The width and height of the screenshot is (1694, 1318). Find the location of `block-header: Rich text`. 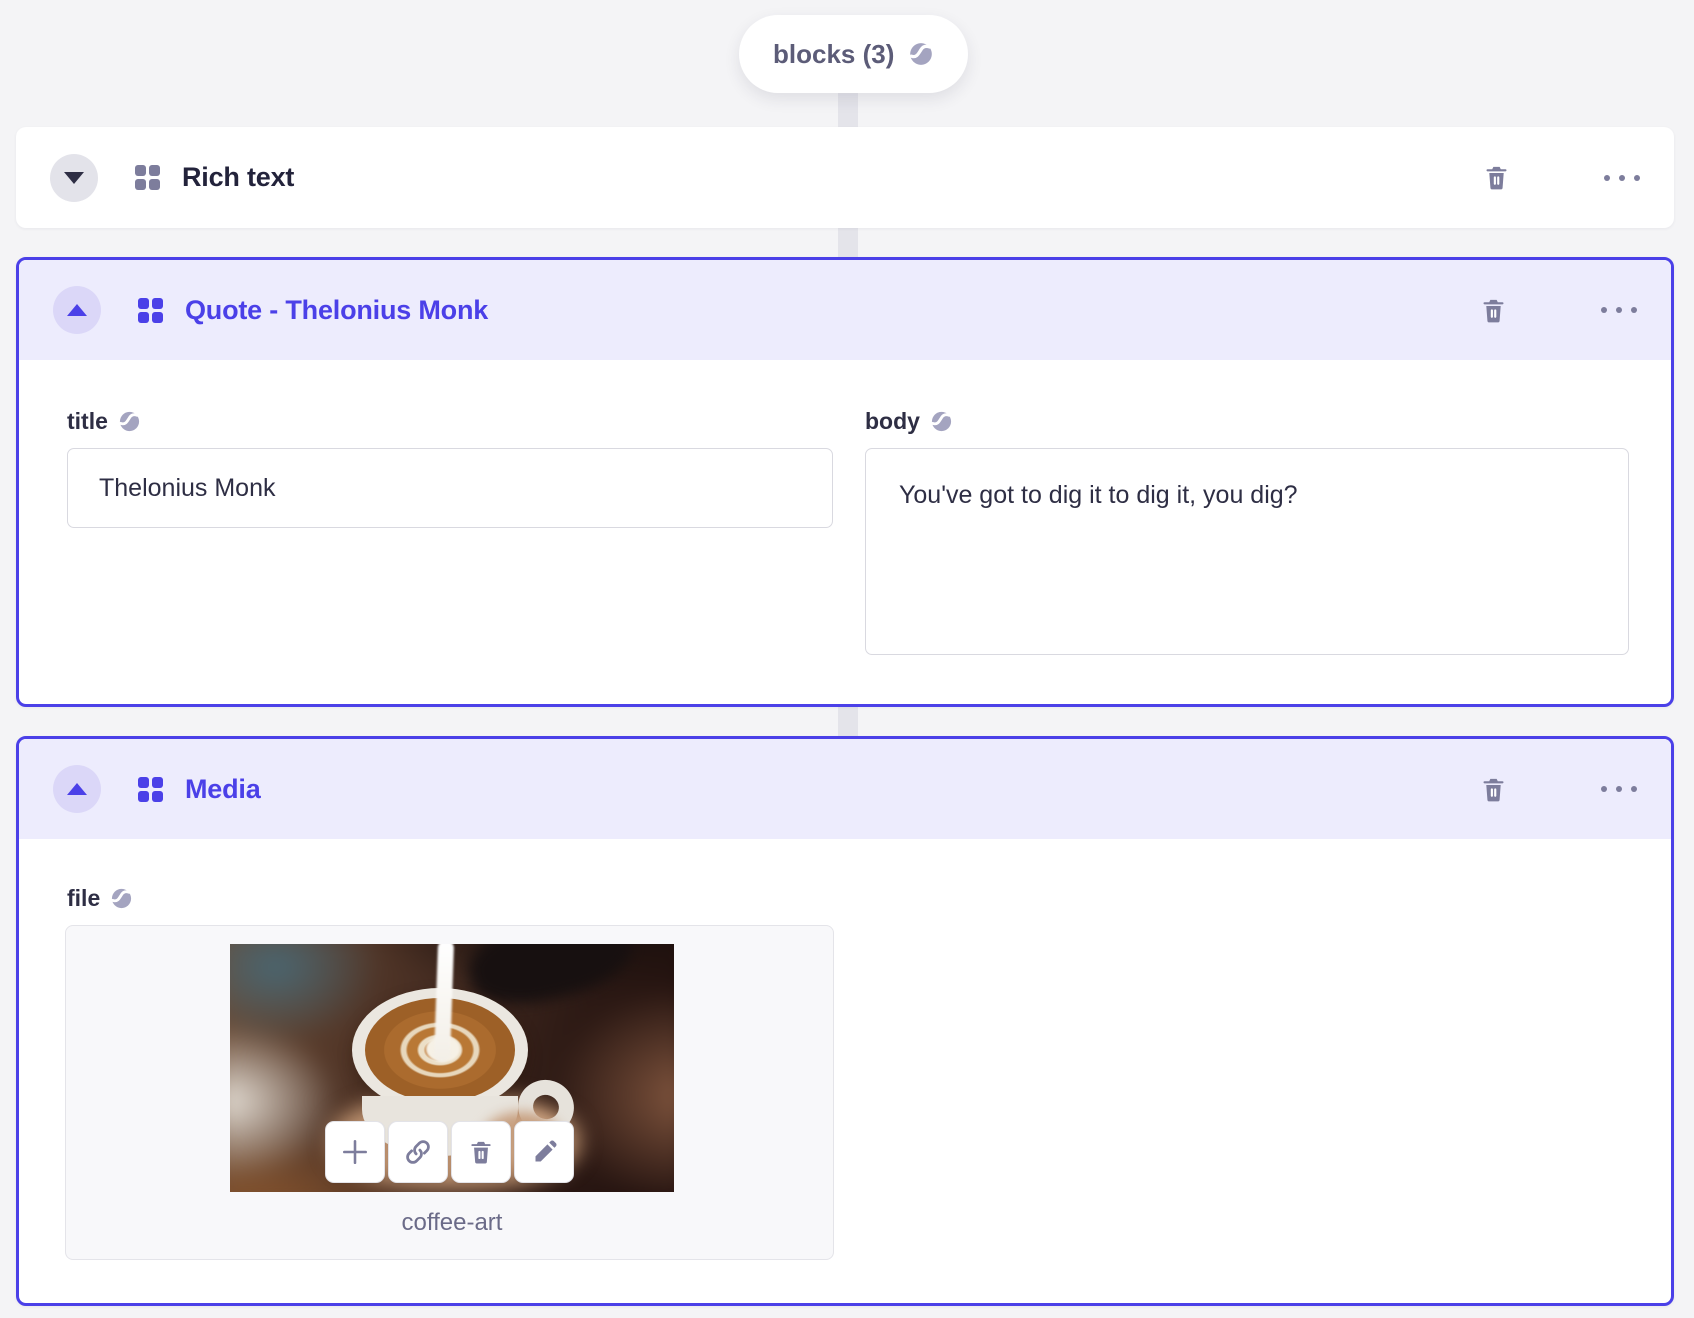

block-header: Rich text is located at coordinates (845, 177).